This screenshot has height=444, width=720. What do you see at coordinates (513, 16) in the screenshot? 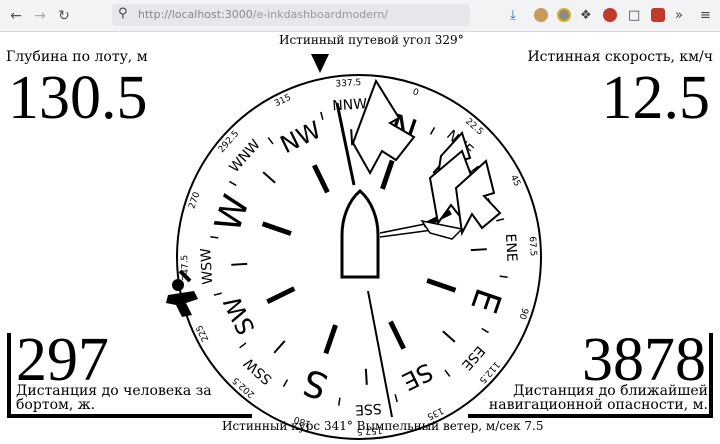
I see `downloads-icon: ⤓` at bounding box center [513, 16].